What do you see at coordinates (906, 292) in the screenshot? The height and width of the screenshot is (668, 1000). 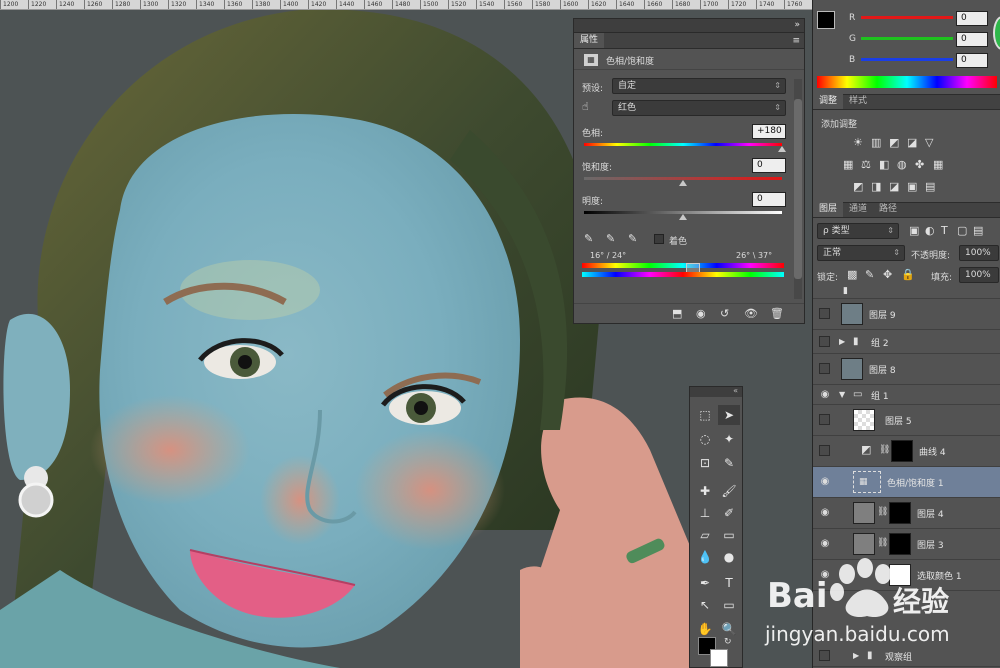 I see `layer-row-partial: ▮` at bounding box center [906, 292].